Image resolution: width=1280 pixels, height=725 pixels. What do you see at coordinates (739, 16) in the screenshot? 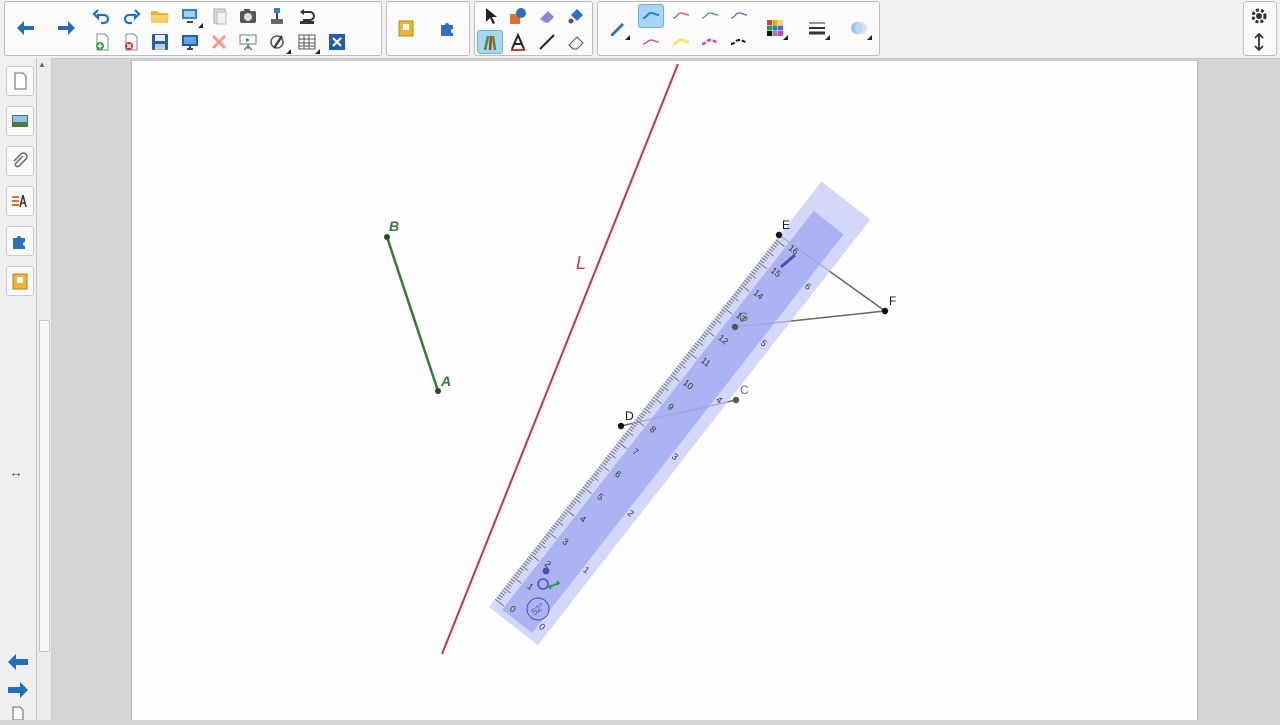
I see `pen-style-purple` at bounding box center [739, 16].